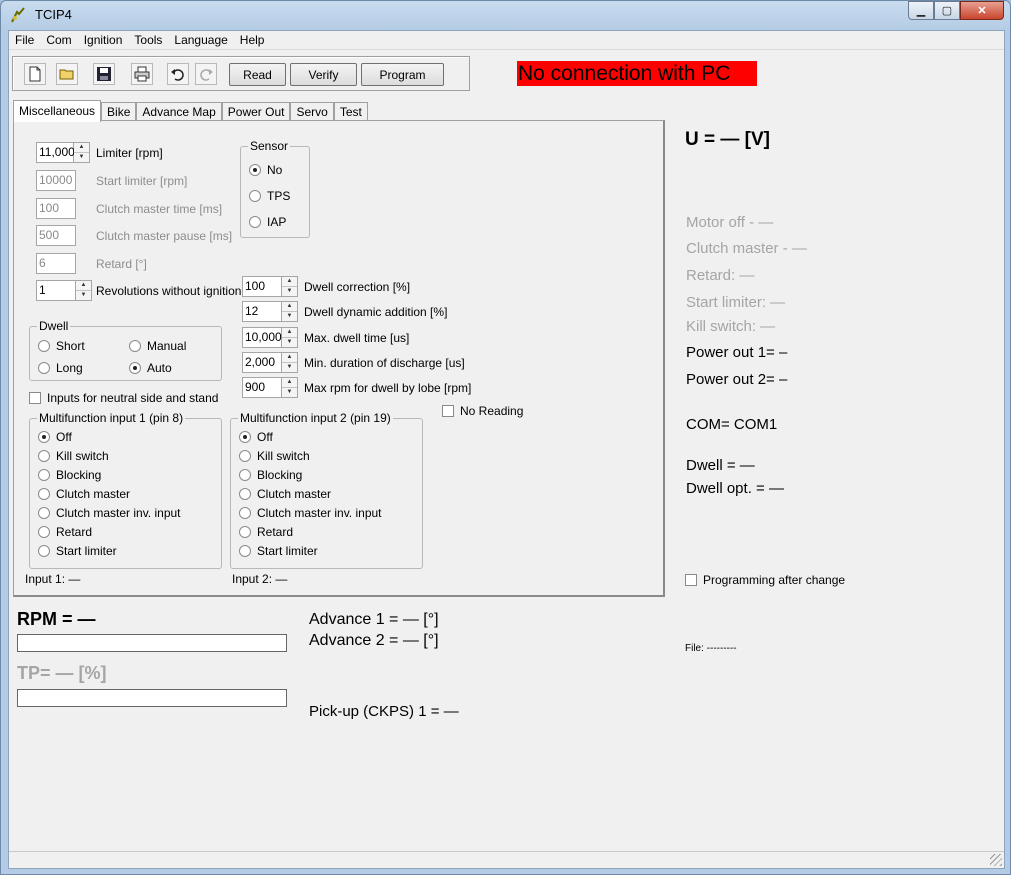 The image size is (1011, 875). What do you see at coordinates (285, 494) in the screenshot?
I see `mf2-clutch-master-radio: Clutch master` at bounding box center [285, 494].